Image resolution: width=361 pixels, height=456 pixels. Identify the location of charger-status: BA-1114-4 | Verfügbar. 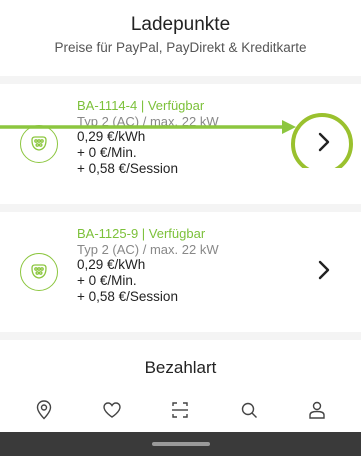
(141, 105).